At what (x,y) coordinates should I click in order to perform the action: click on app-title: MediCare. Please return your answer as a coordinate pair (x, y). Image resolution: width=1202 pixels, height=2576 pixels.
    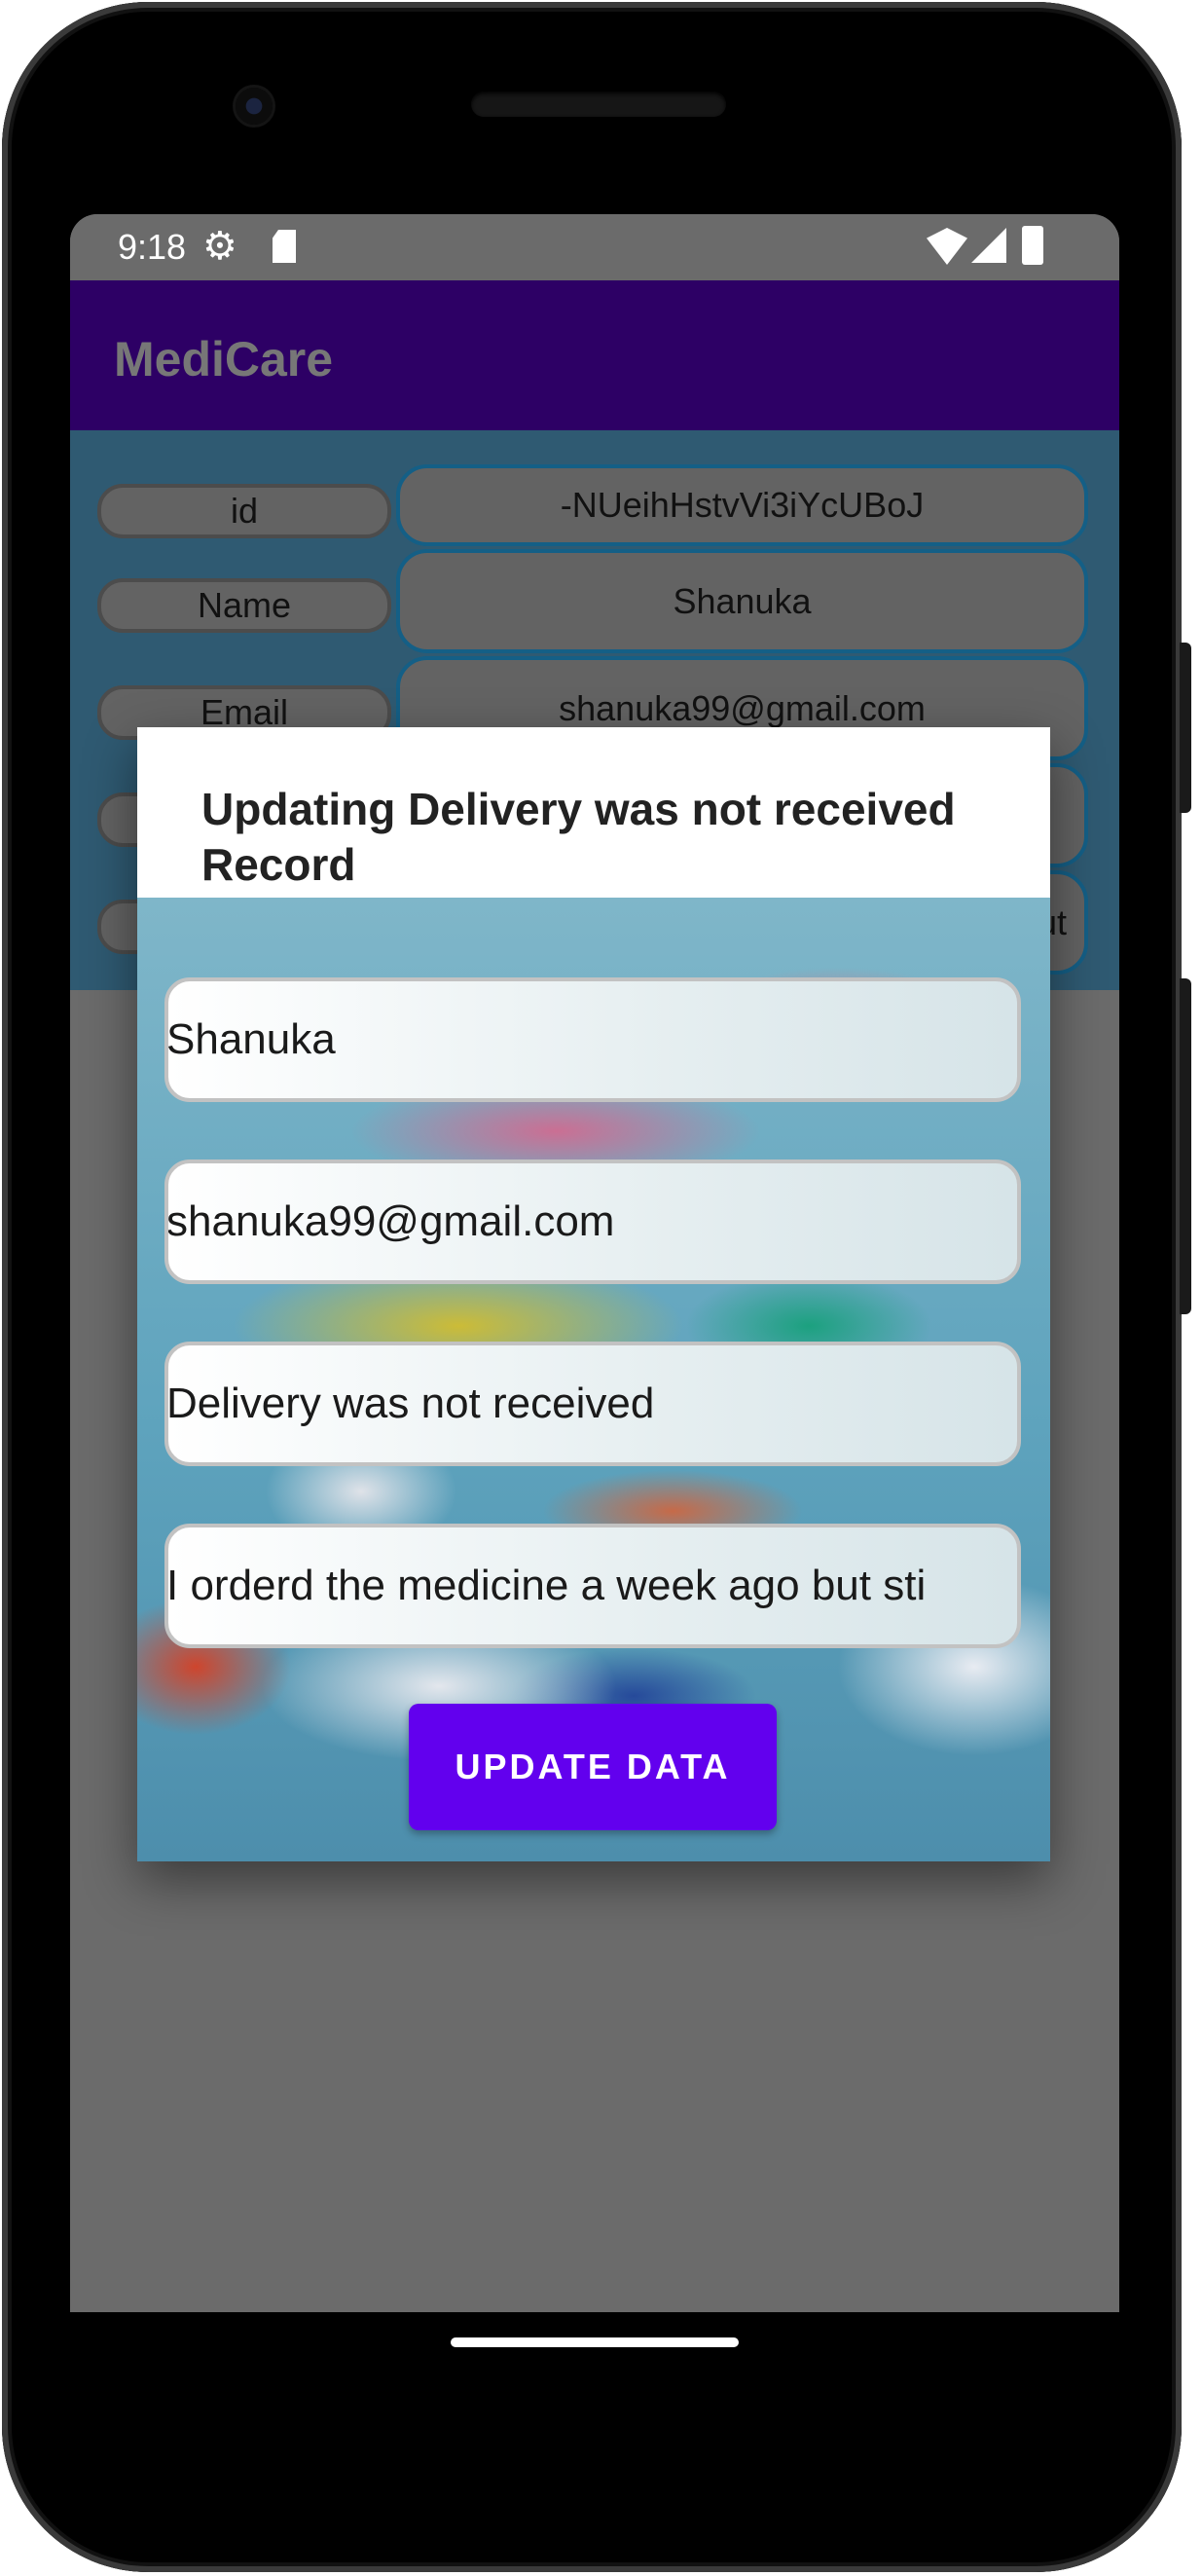
    Looking at the image, I should click on (224, 359).